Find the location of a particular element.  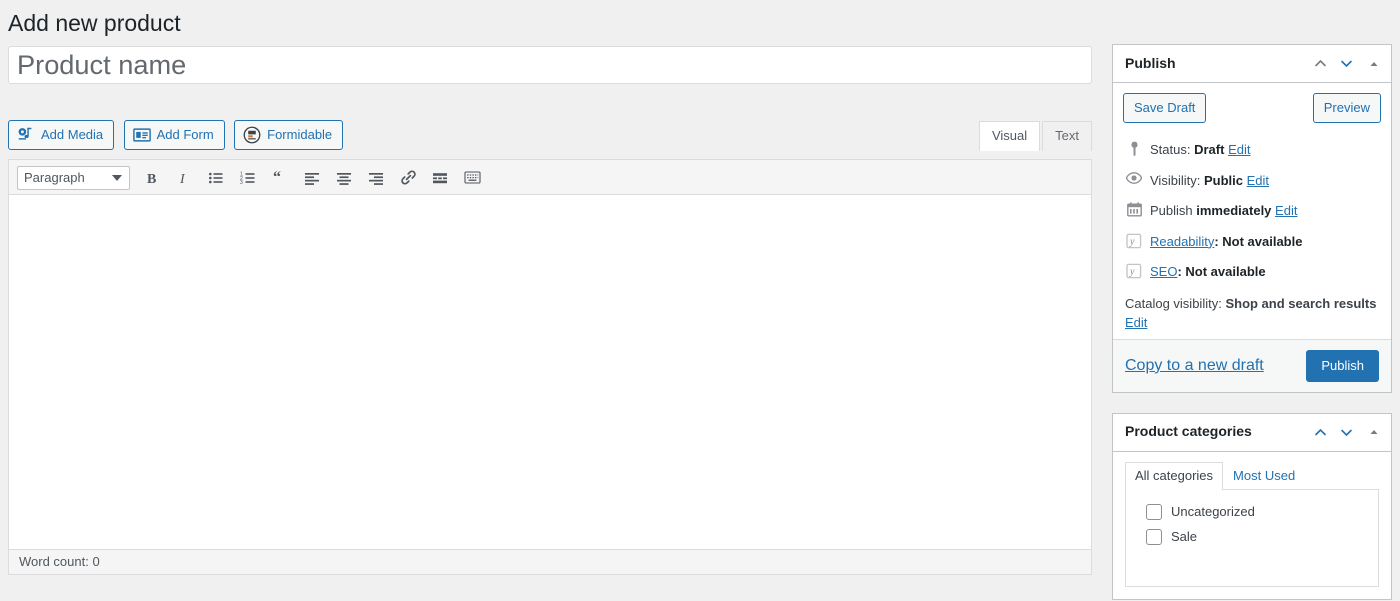

formidable-icon is located at coordinates (252, 135).